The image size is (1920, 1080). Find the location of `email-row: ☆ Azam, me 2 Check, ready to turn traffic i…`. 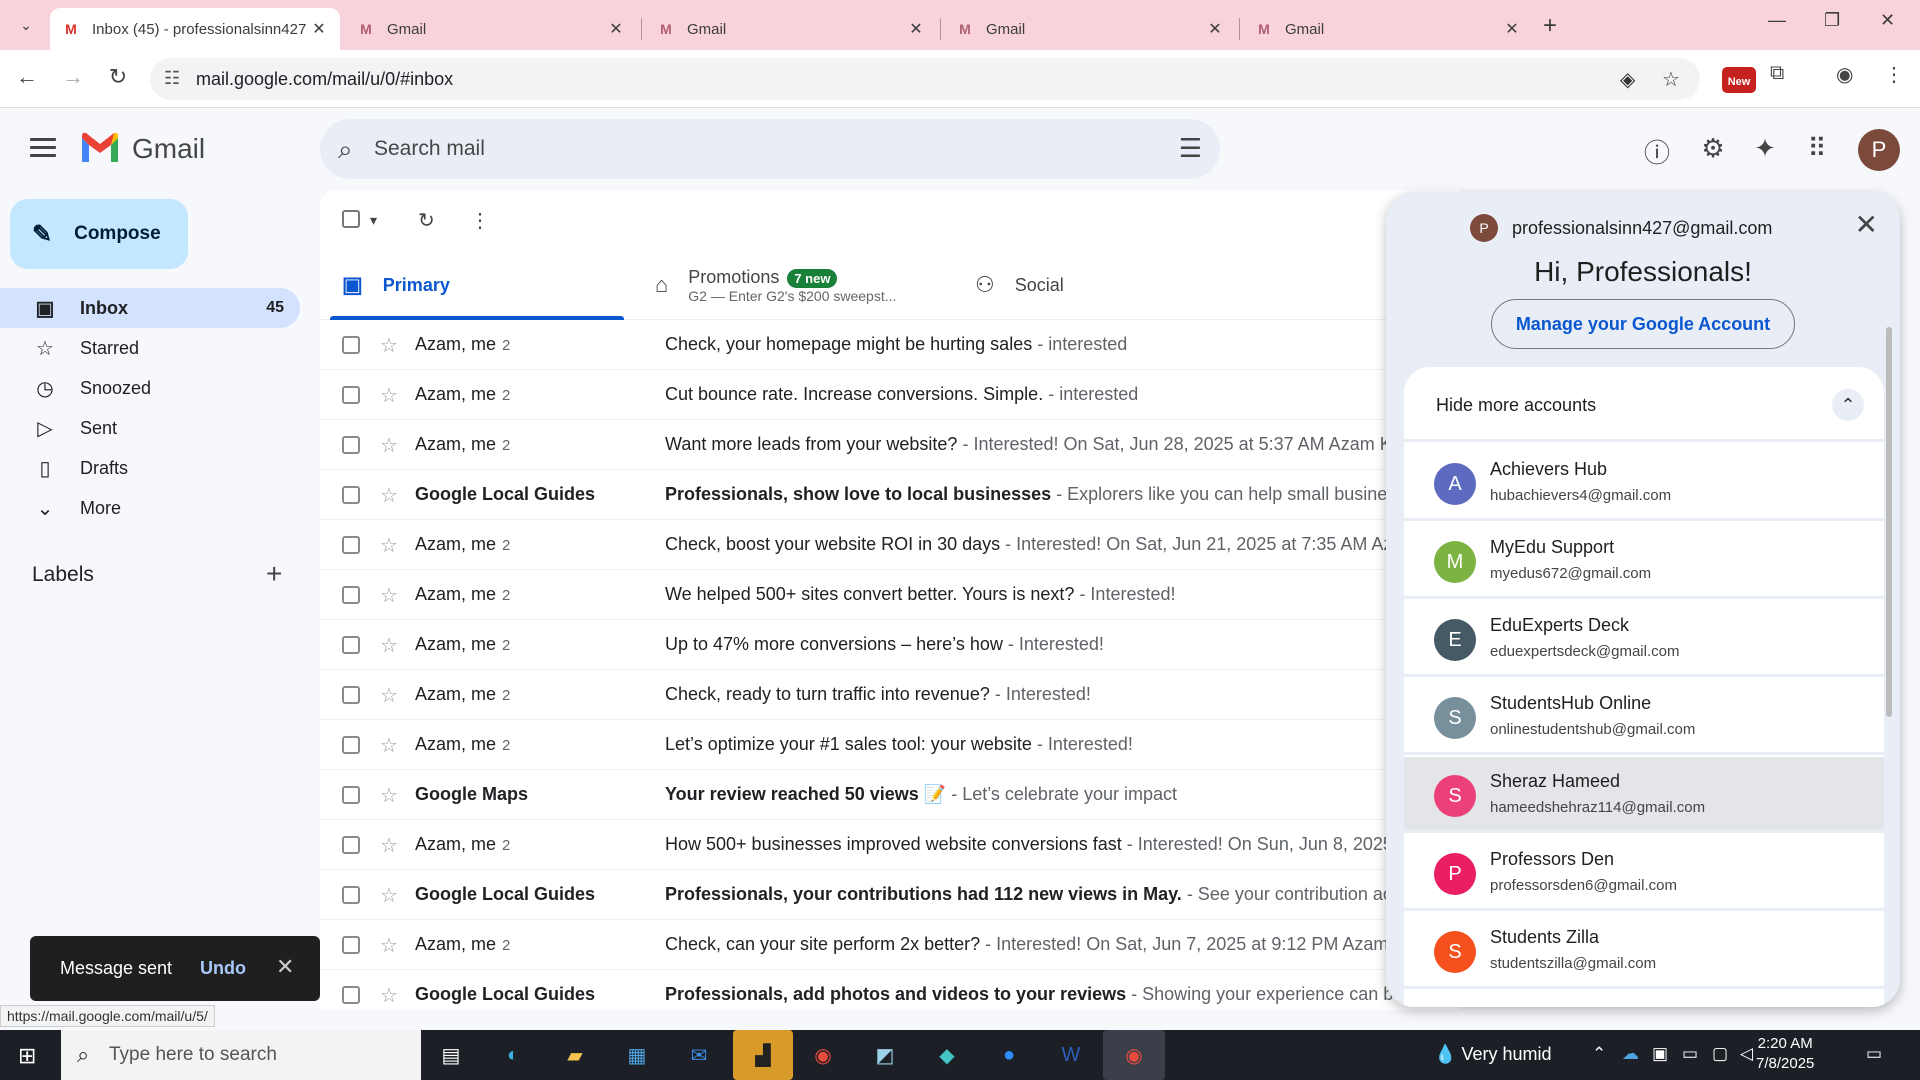

email-row: ☆ Azam, me 2 Check, ready to turn traffic i… is located at coordinates (890, 695).